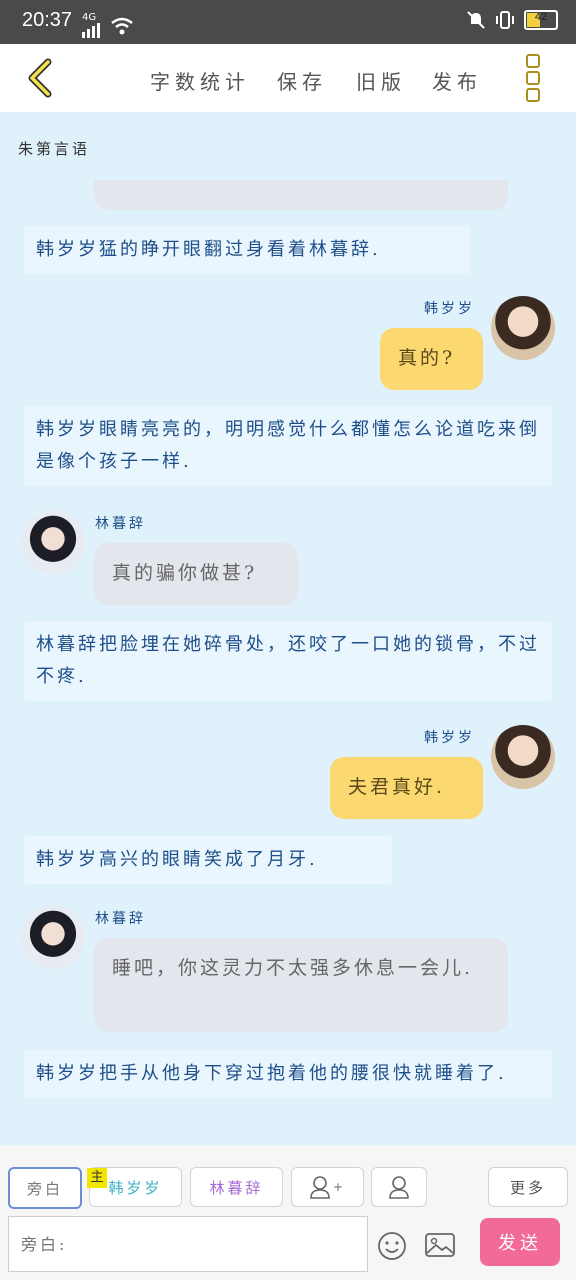  I want to click on vibrate-icon, so click(505, 20).